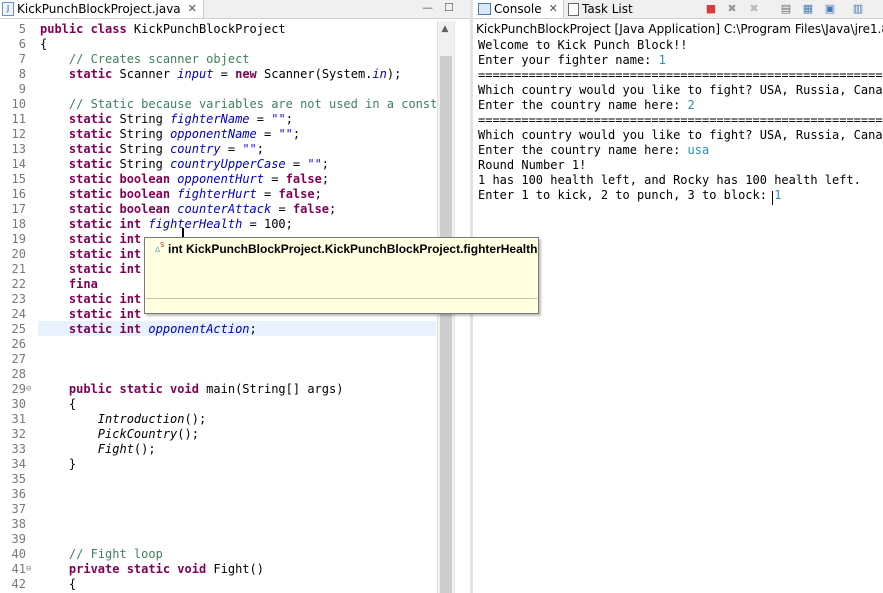  I want to click on code-token: counterAttack, so click(224, 209).